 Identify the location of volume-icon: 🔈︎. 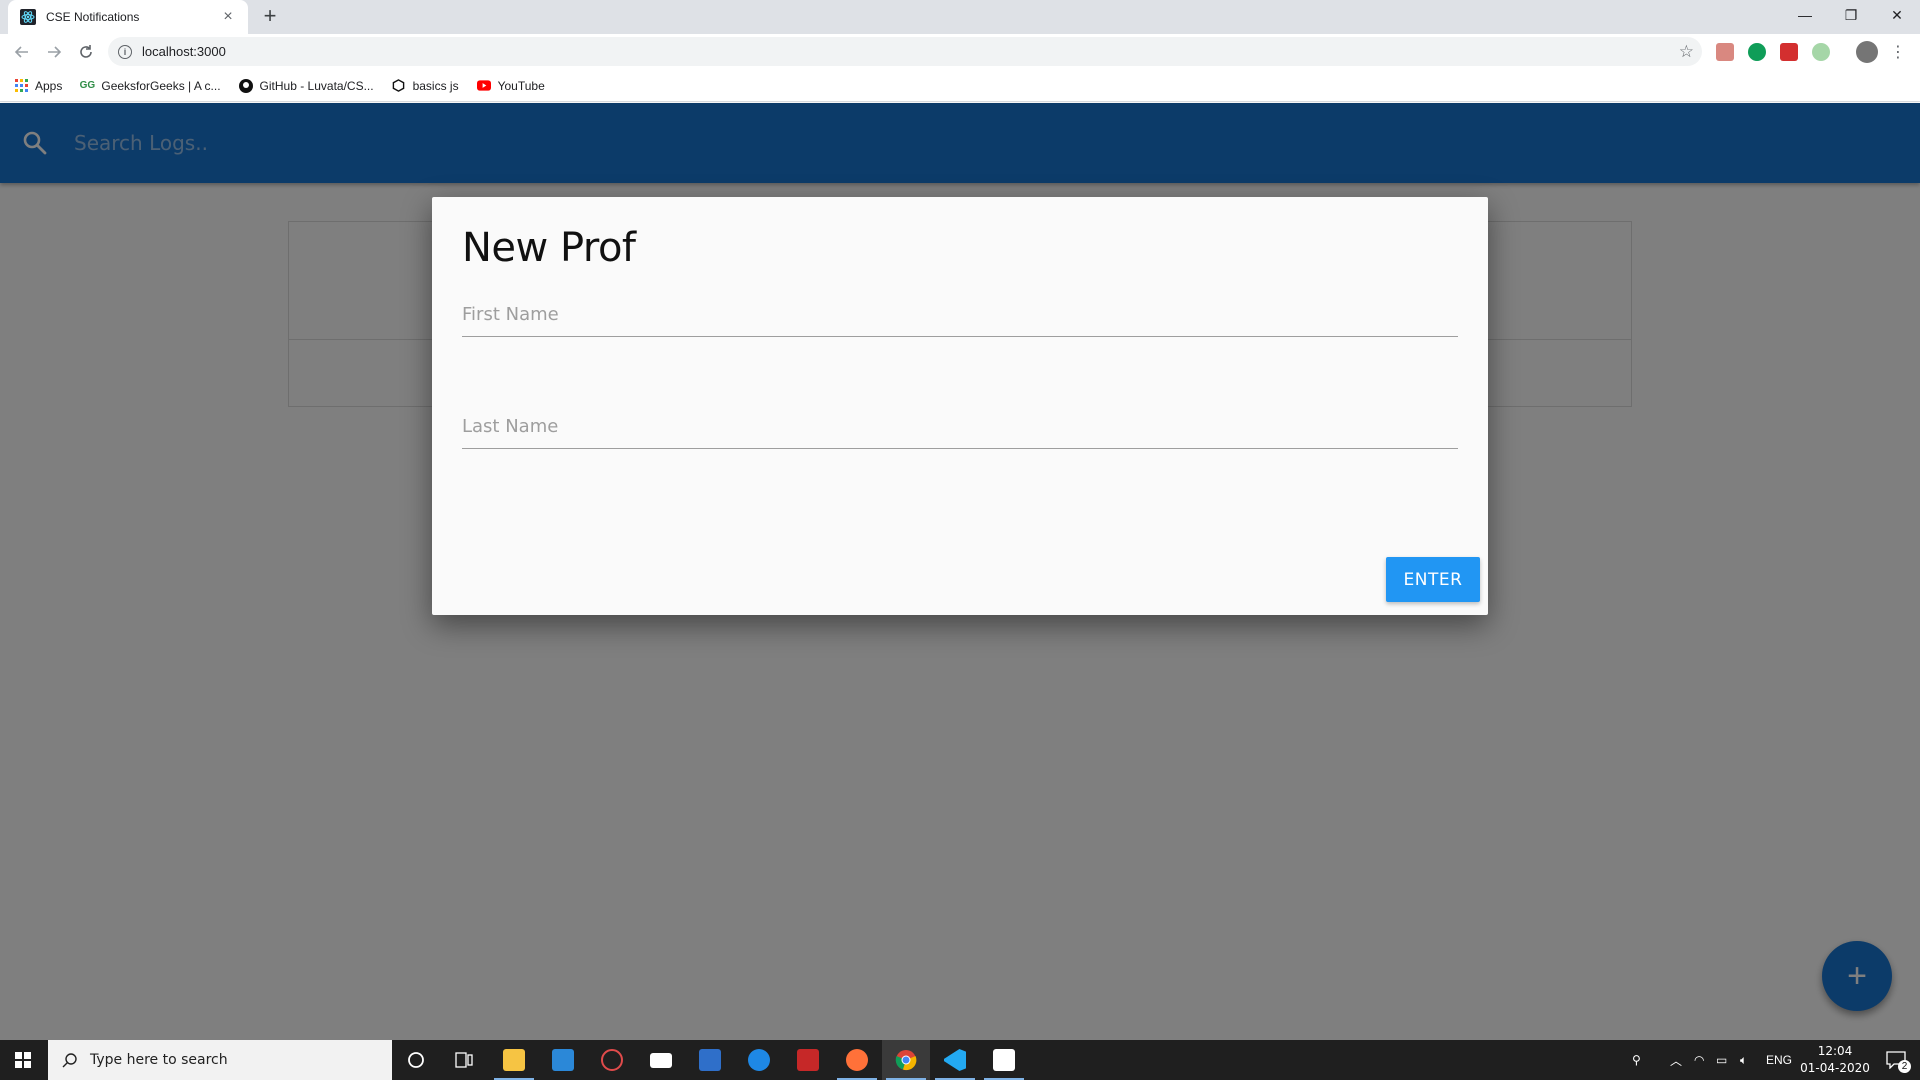
(1743, 1060).